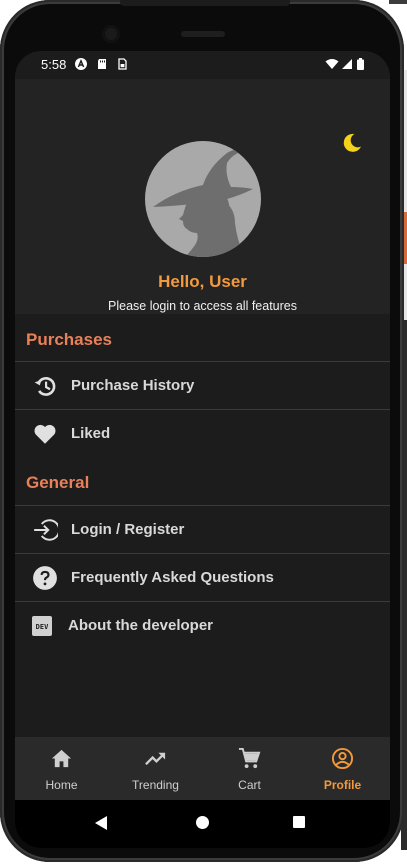 This screenshot has width=407, height=864. I want to click on status-time: 5:58, so click(54, 64).